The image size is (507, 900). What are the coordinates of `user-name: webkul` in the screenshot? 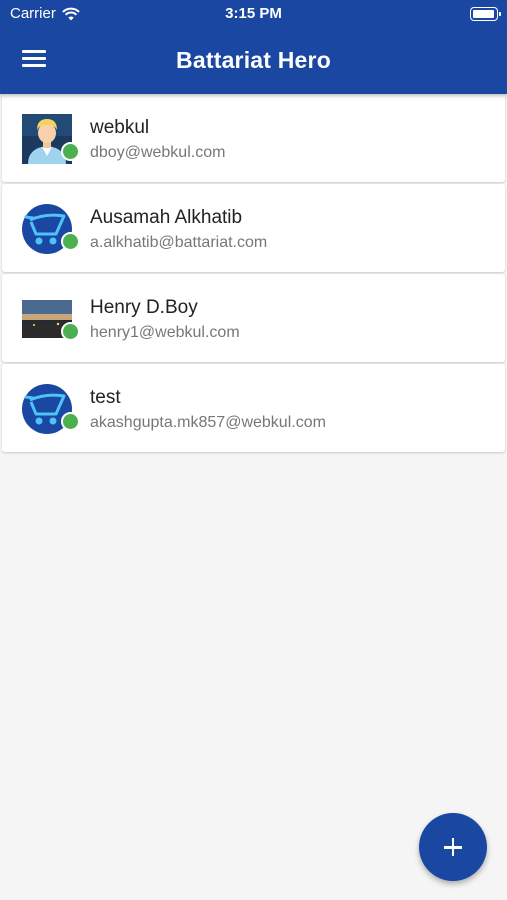 It's located at (120, 127).